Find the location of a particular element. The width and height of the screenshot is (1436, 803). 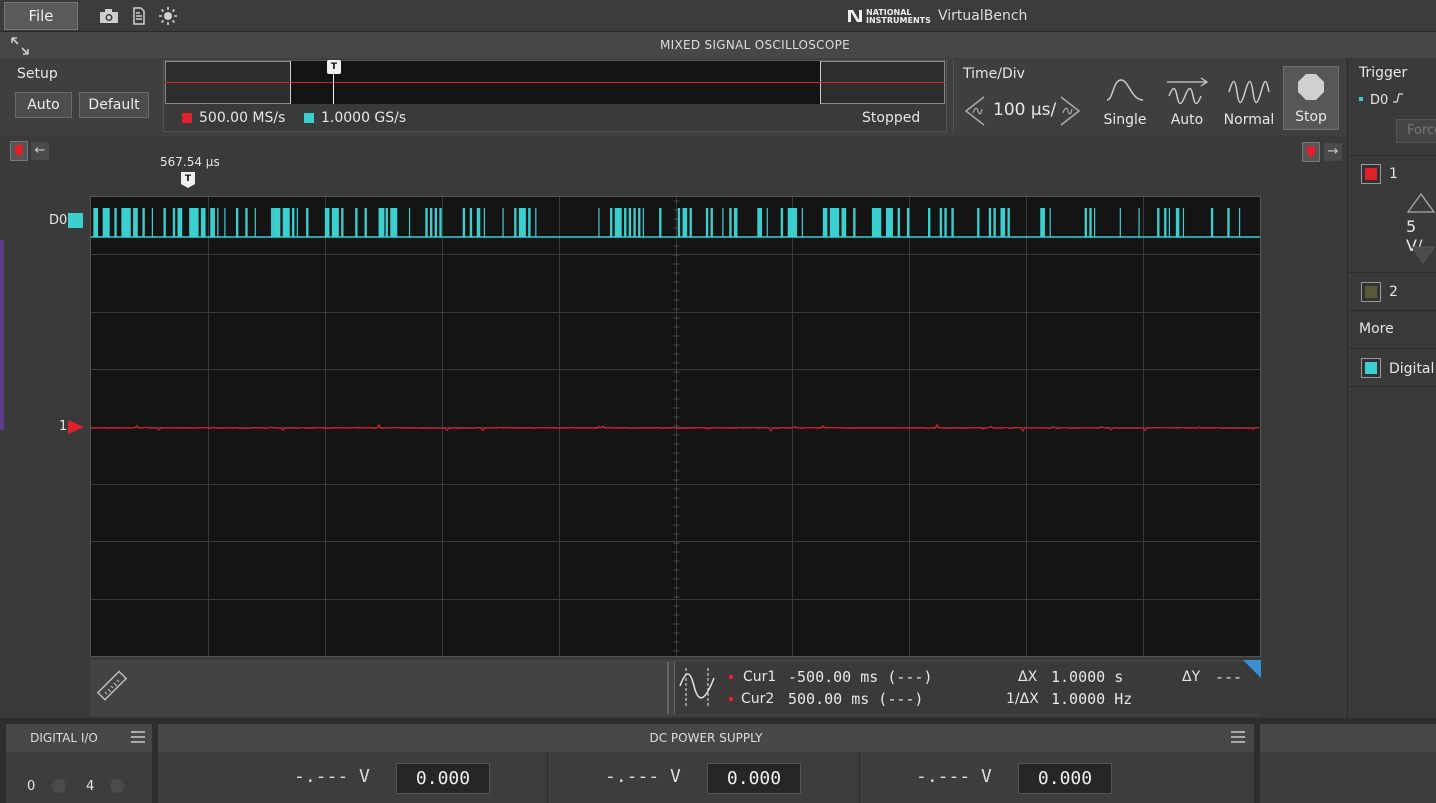

trigger-source-label: D0 is located at coordinates (1379, 100).